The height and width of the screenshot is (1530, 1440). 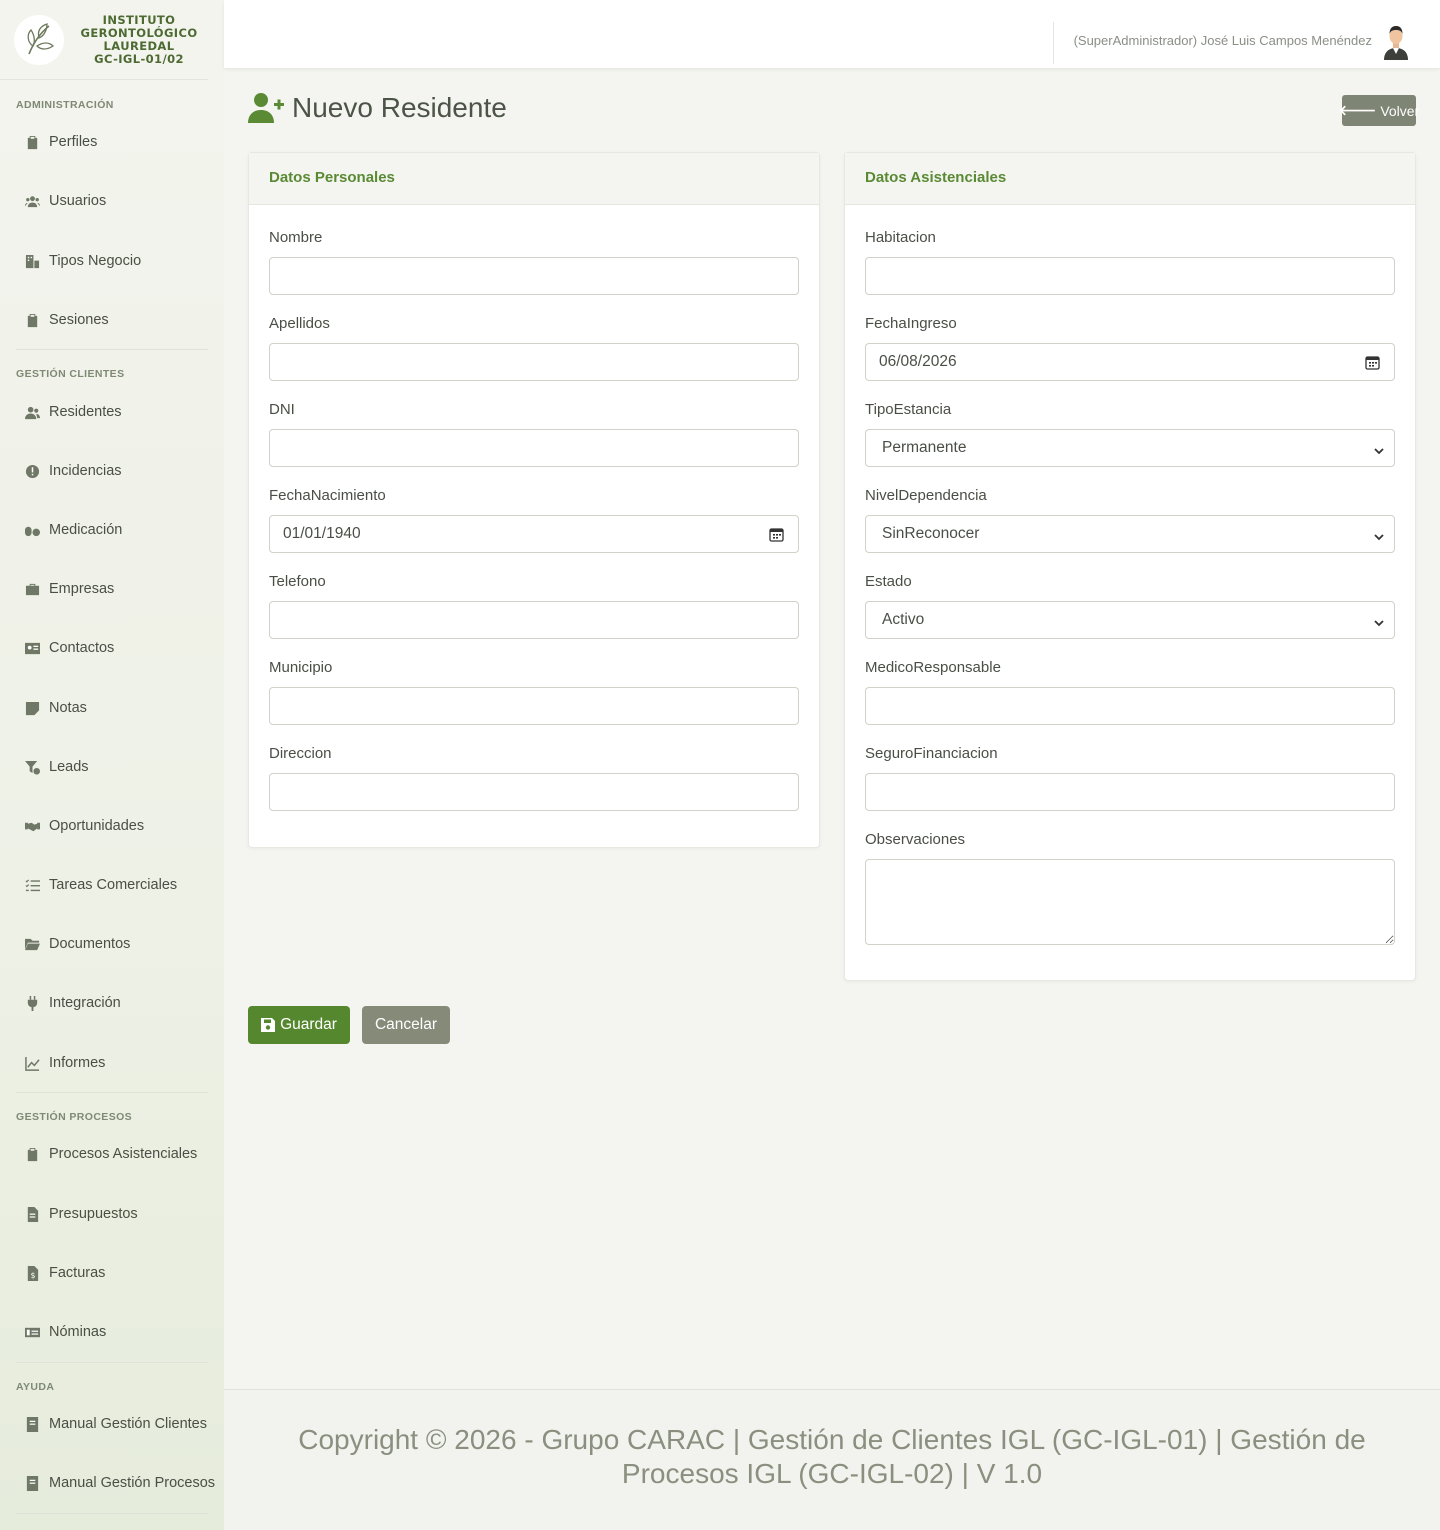 I want to click on telefono-input, so click(x=534, y=620).